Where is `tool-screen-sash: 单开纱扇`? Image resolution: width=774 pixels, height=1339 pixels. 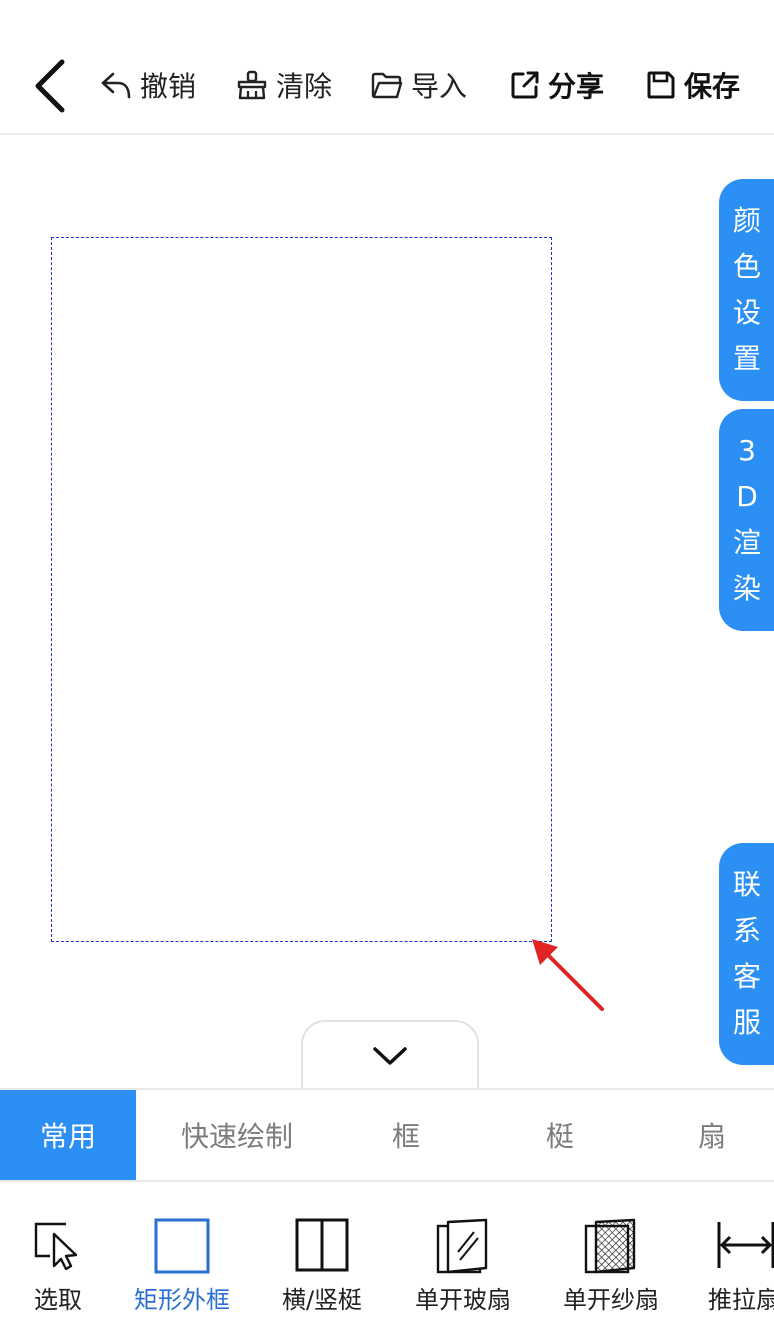
tool-screen-sash: 单开纱扇 is located at coordinates (611, 1260).